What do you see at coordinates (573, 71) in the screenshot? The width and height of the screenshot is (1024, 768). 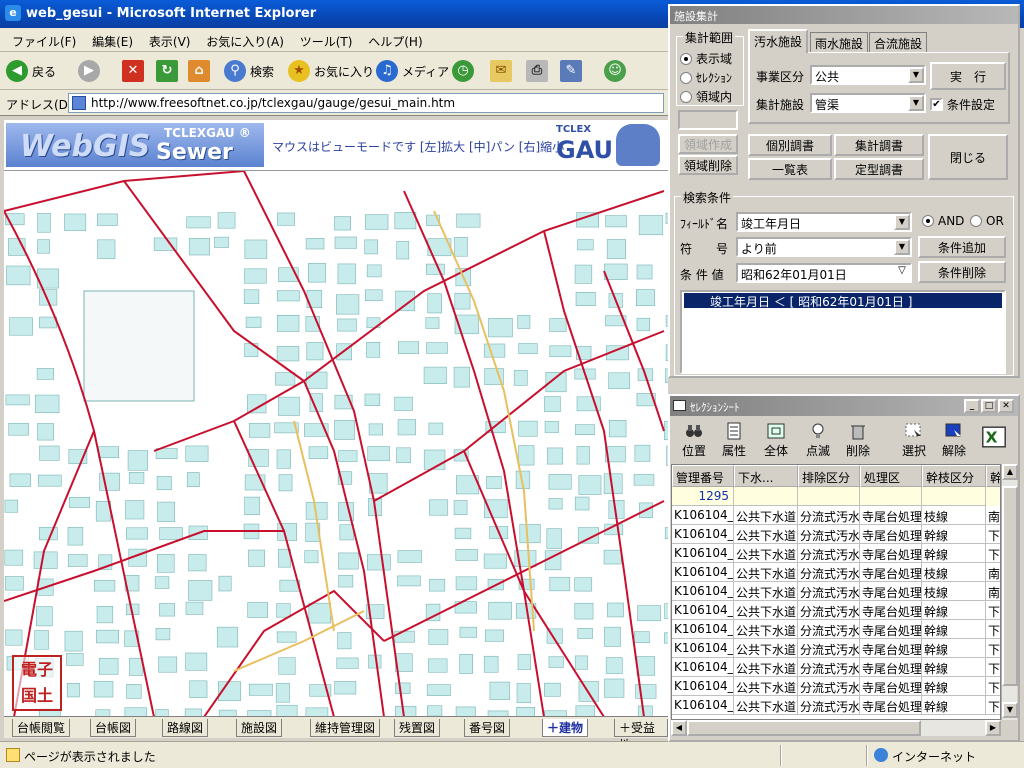 I see `edit-button: ✎` at bounding box center [573, 71].